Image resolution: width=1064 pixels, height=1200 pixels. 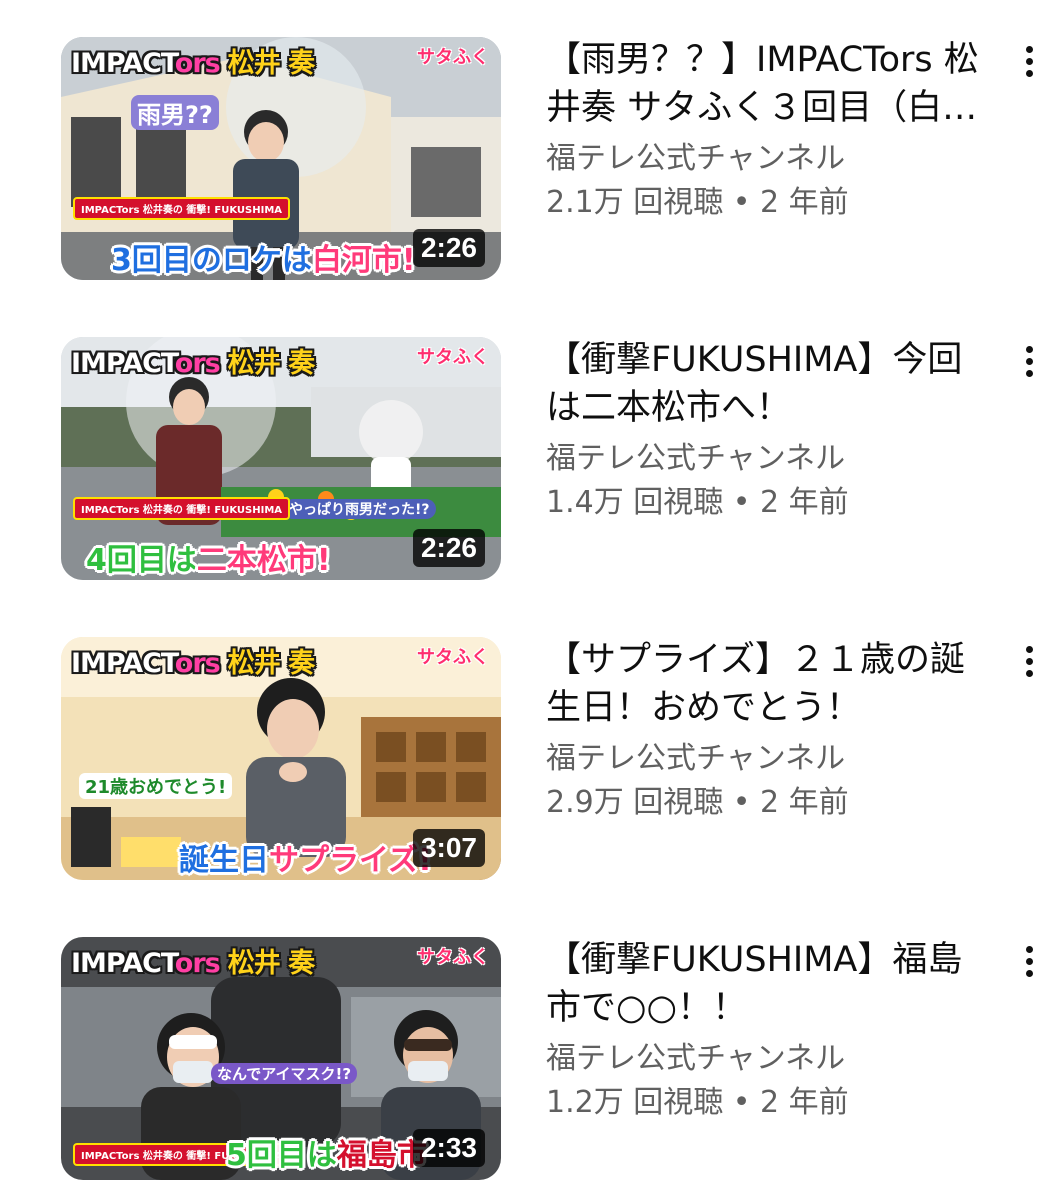 I want to click on thumbnail-caption: 誕生日サプライズ!, so click(x=305, y=860).